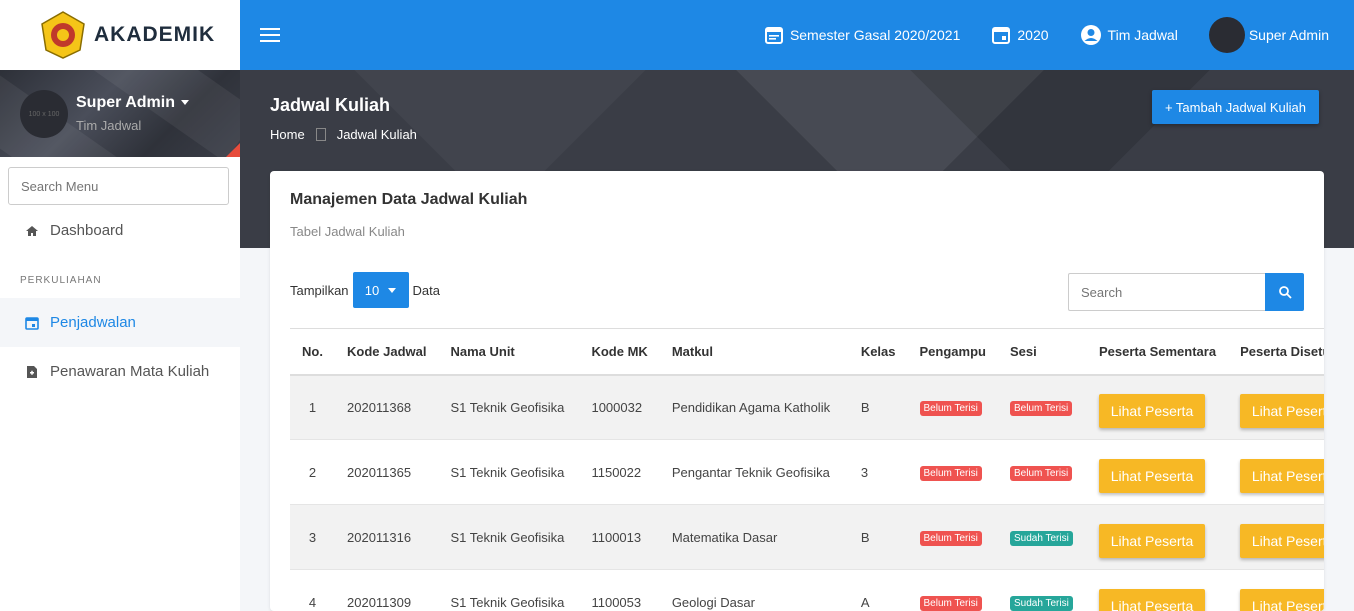 The width and height of the screenshot is (1354, 611). Describe the element at coordinates (619, 472) in the screenshot. I see `cell-kode-mk: 1150022` at that location.